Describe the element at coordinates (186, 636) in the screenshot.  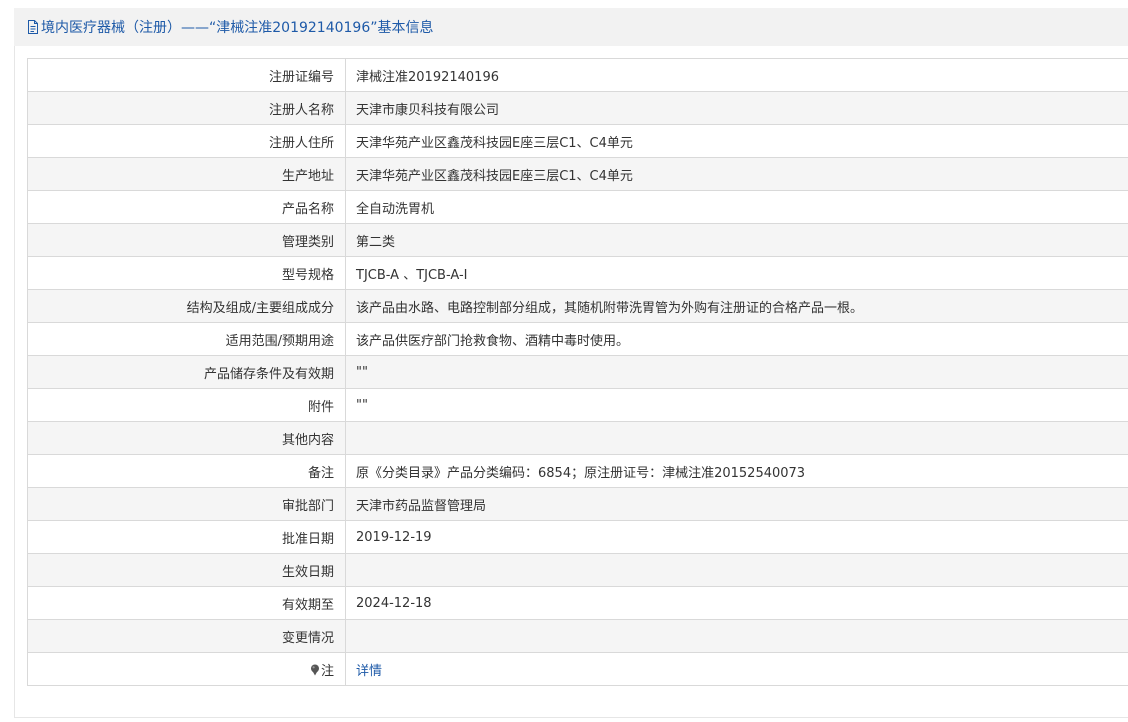
I see `row-label: 变更情况` at that location.